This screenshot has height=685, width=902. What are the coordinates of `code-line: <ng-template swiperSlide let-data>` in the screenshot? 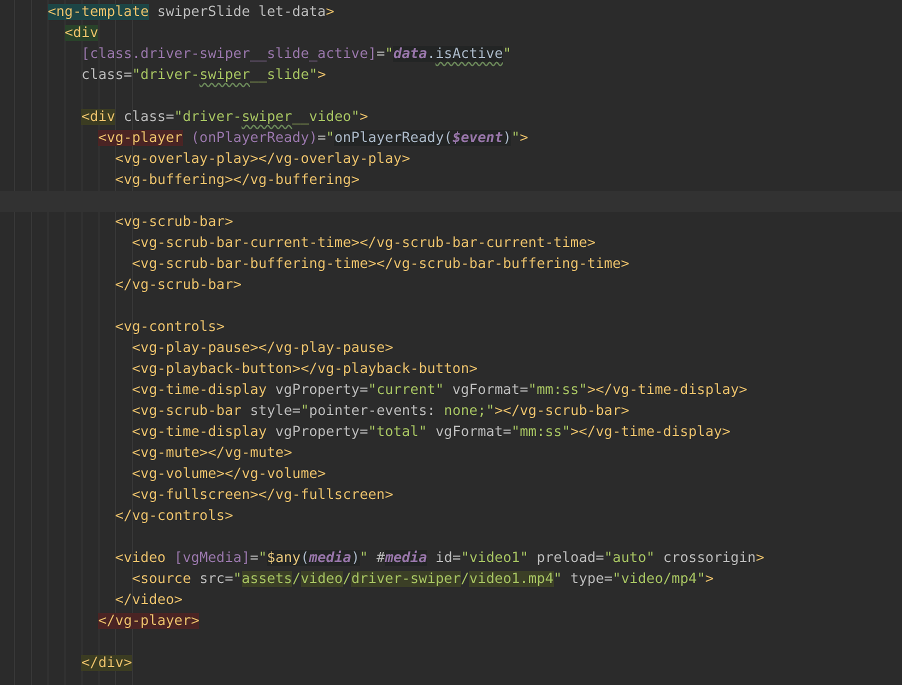 It's located at (191, 12).